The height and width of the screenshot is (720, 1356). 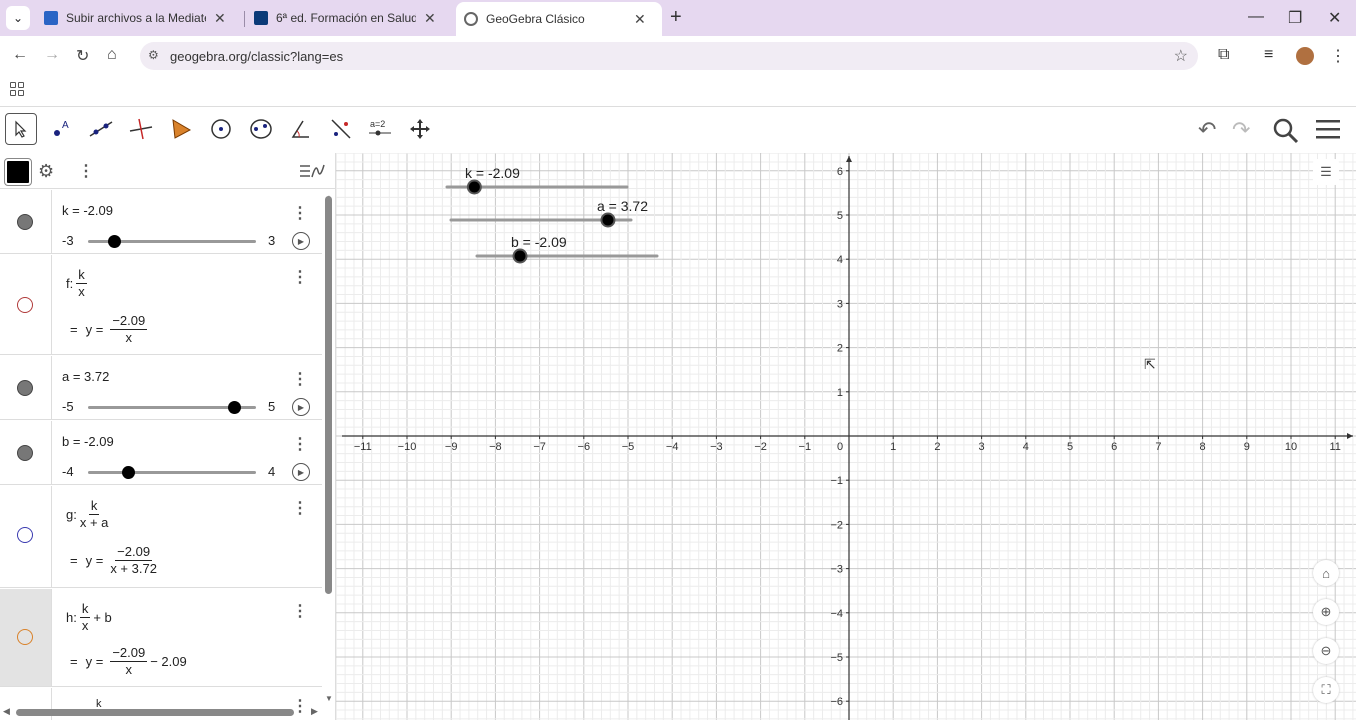 What do you see at coordinates (328, 395) in the screenshot?
I see `algebra-vertical-scrollbar` at bounding box center [328, 395].